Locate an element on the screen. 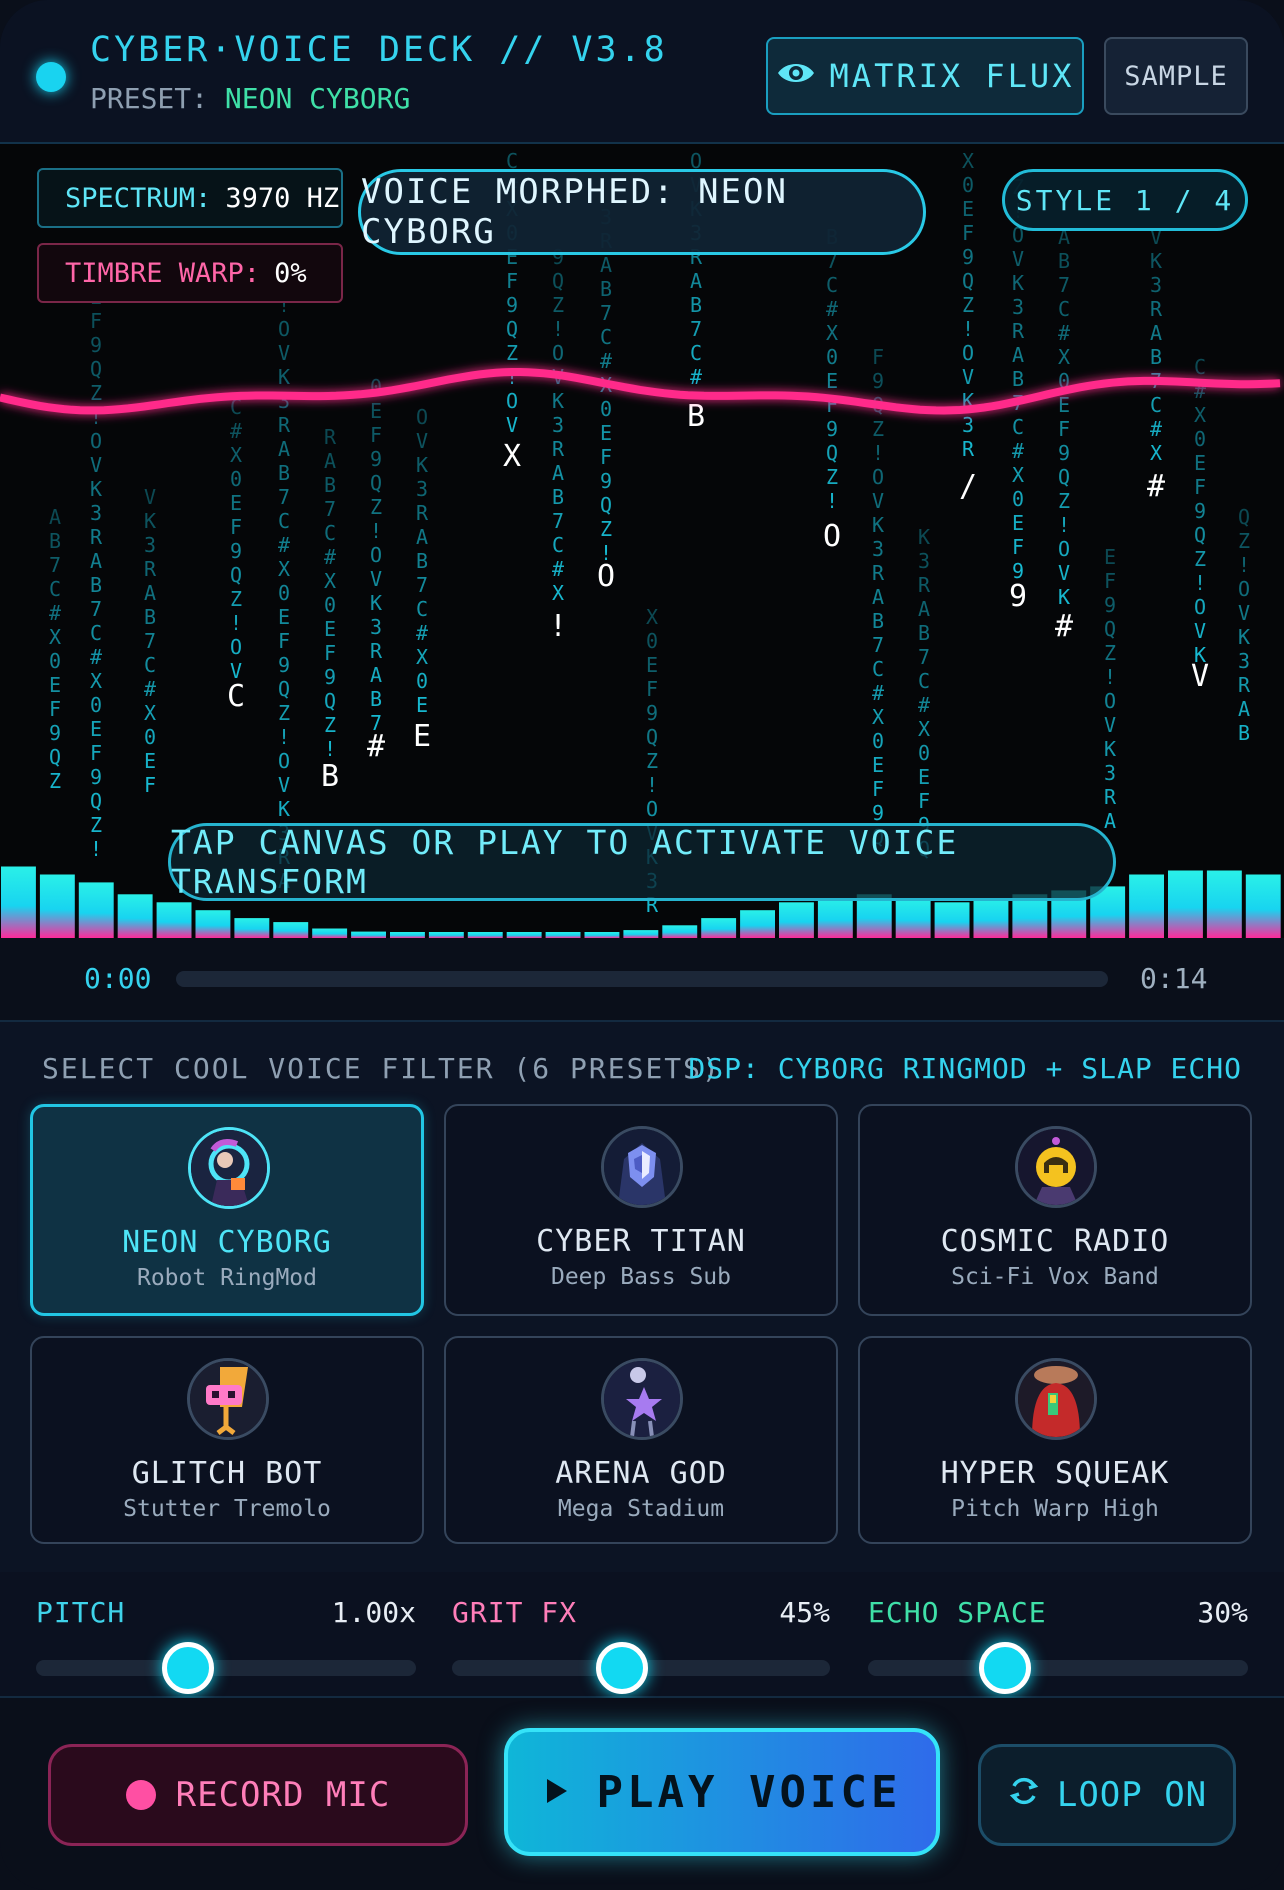 This screenshot has width=1284, height=1890. style-indicator-button: STYLE 1 / 4 is located at coordinates (1125, 200).